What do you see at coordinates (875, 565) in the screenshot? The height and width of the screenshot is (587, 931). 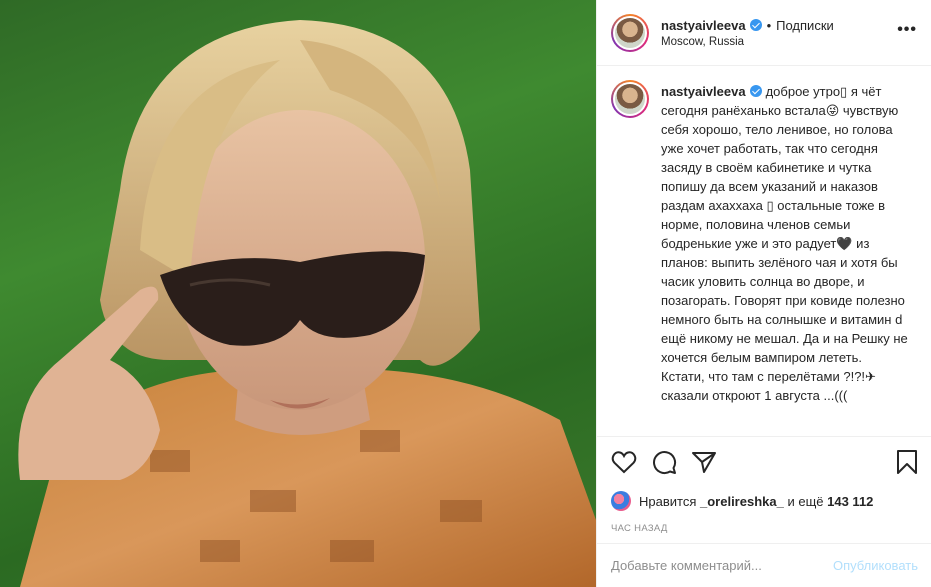 I see `publish-button: Опубликовать` at bounding box center [875, 565].